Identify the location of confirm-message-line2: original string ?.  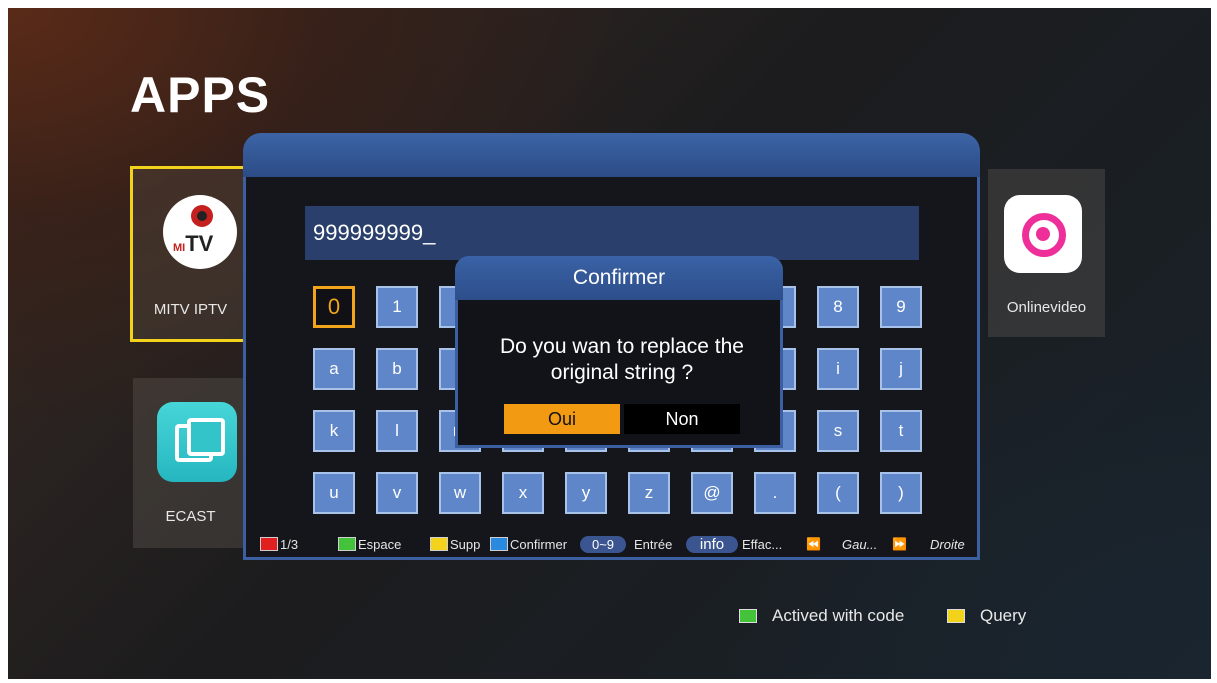
(622, 372).